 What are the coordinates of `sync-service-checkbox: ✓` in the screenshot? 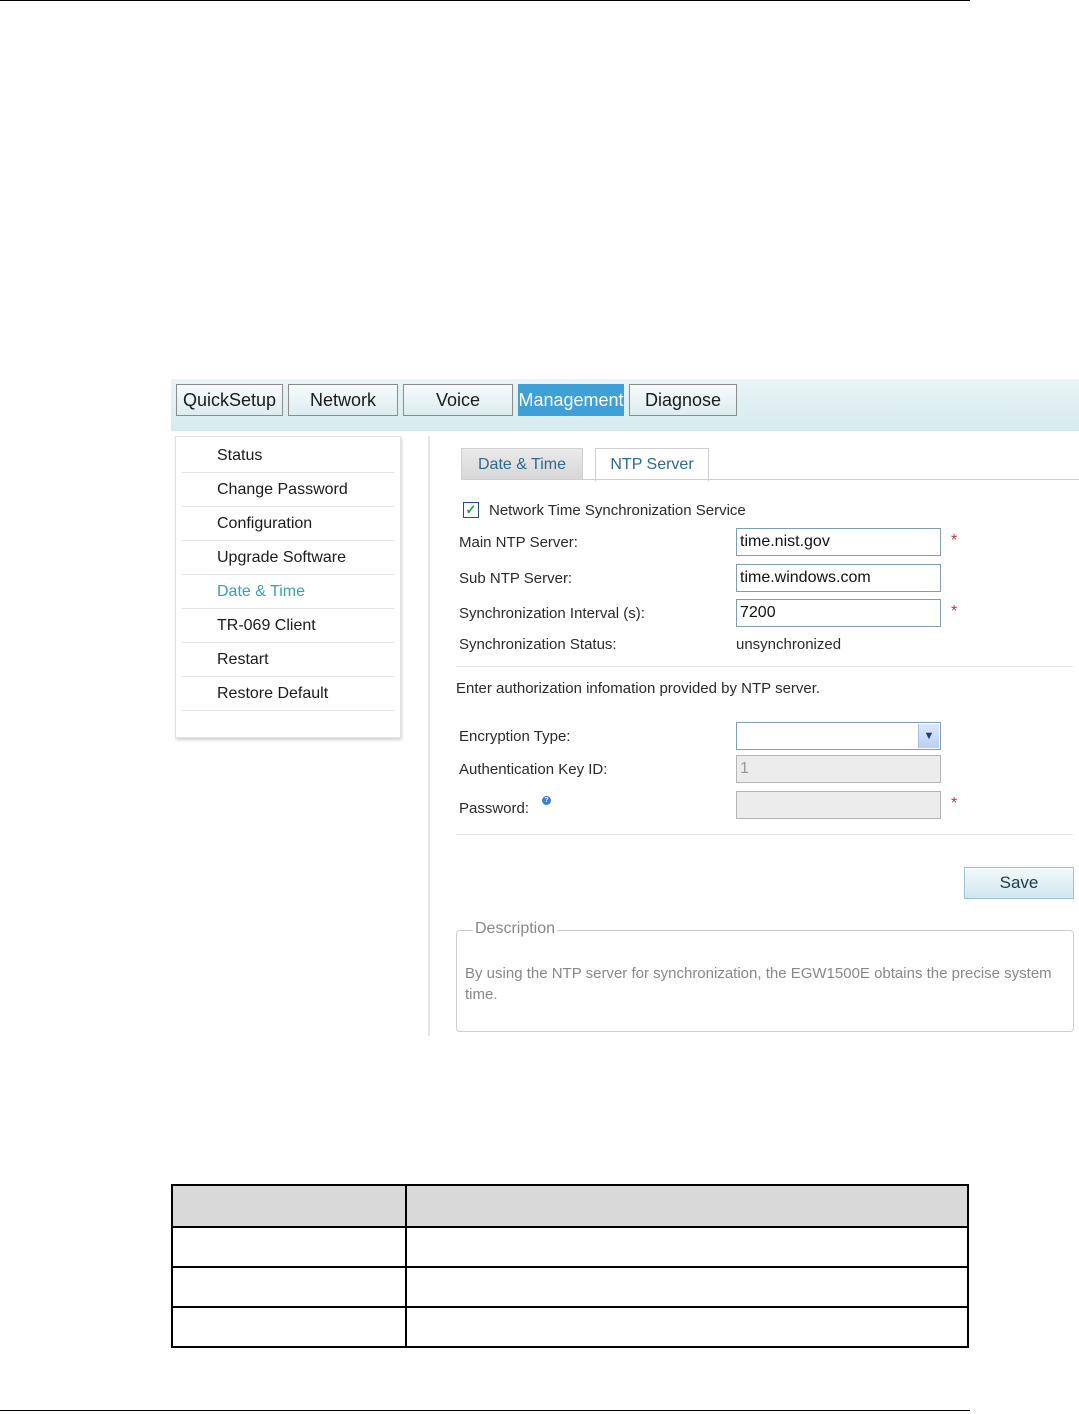 It's located at (471, 510).